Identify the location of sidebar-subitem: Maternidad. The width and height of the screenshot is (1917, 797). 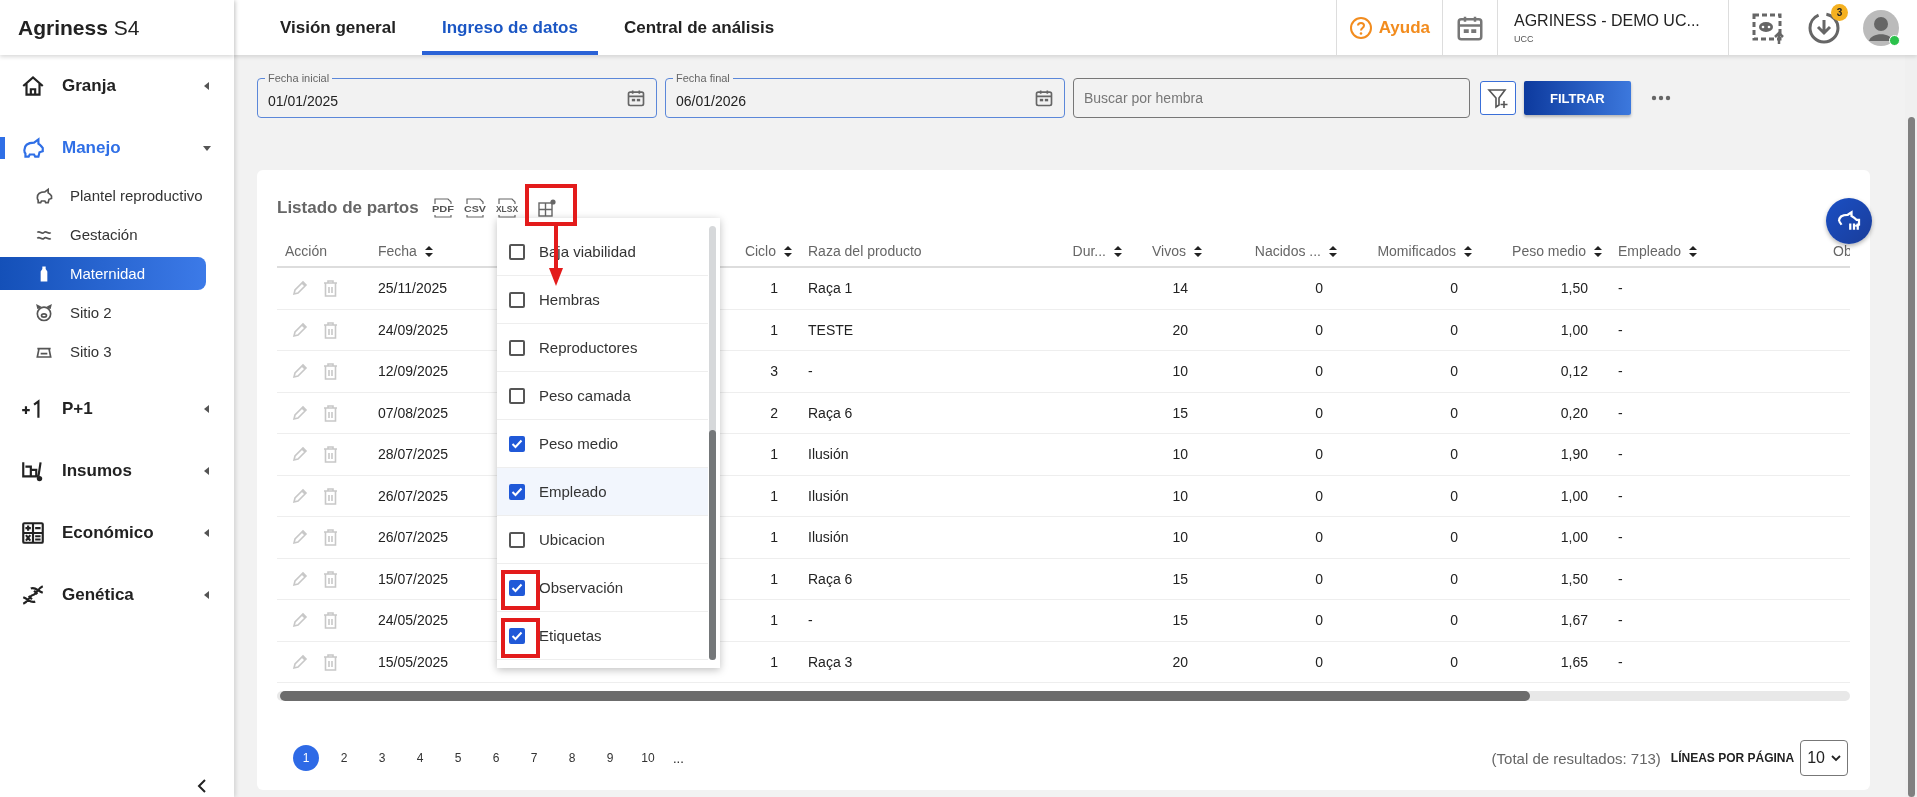
(103, 273).